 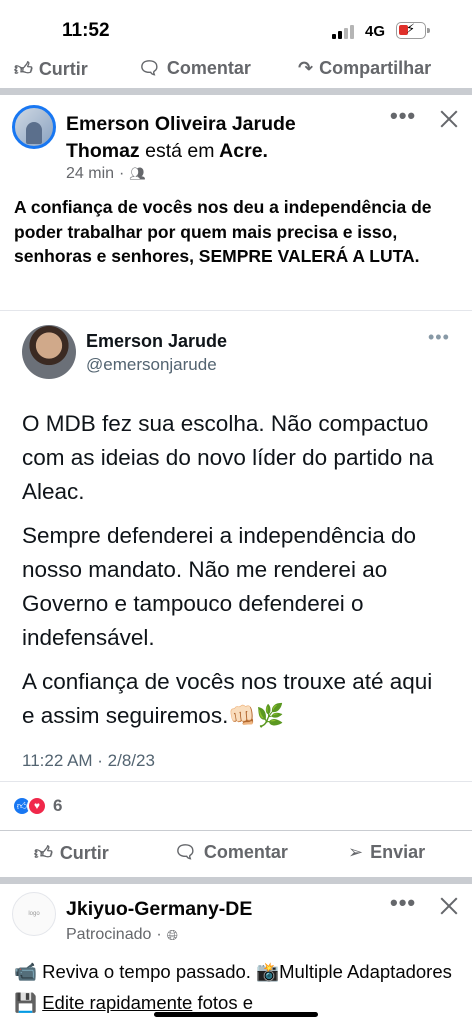 What do you see at coordinates (137, 173) in the screenshot?
I see `friends-icon: 👥︎` at bounding box center [137, 173].